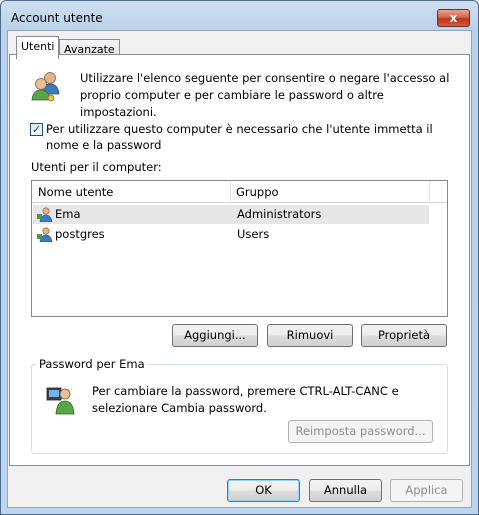  Describe the element at coordinates (404, 335) in the screenshot. I see `properties-button: Proprietà` at that location.